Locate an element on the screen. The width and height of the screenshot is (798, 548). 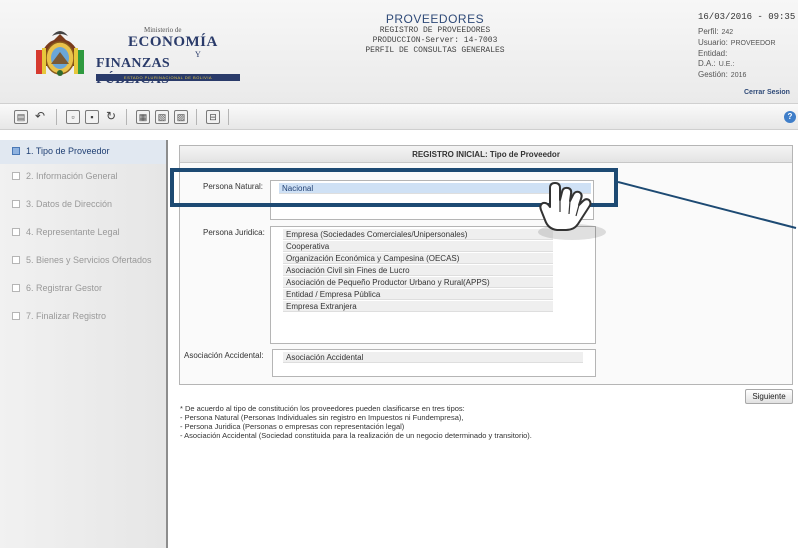
report-icon: ▨ is located at coordinates (181, 117).